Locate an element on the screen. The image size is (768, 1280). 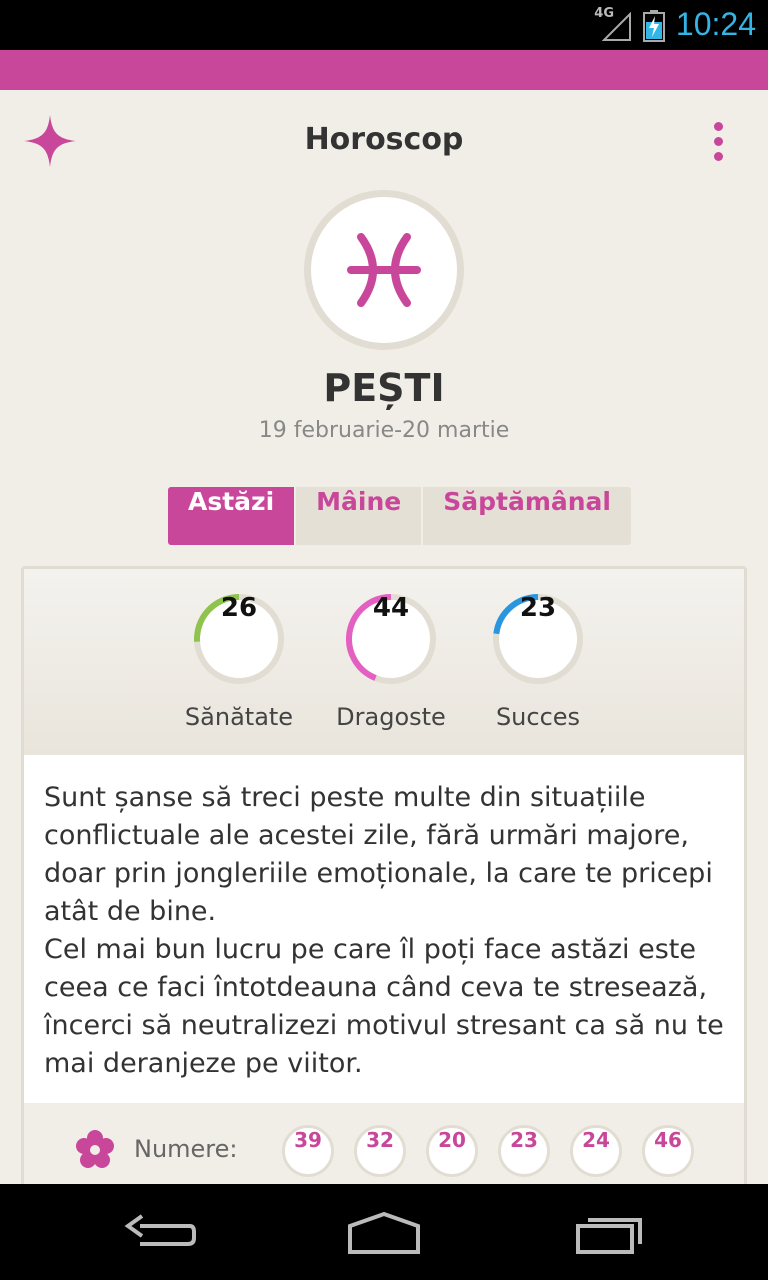
lucky-number: 32 is located at coordinates (380, 1151).